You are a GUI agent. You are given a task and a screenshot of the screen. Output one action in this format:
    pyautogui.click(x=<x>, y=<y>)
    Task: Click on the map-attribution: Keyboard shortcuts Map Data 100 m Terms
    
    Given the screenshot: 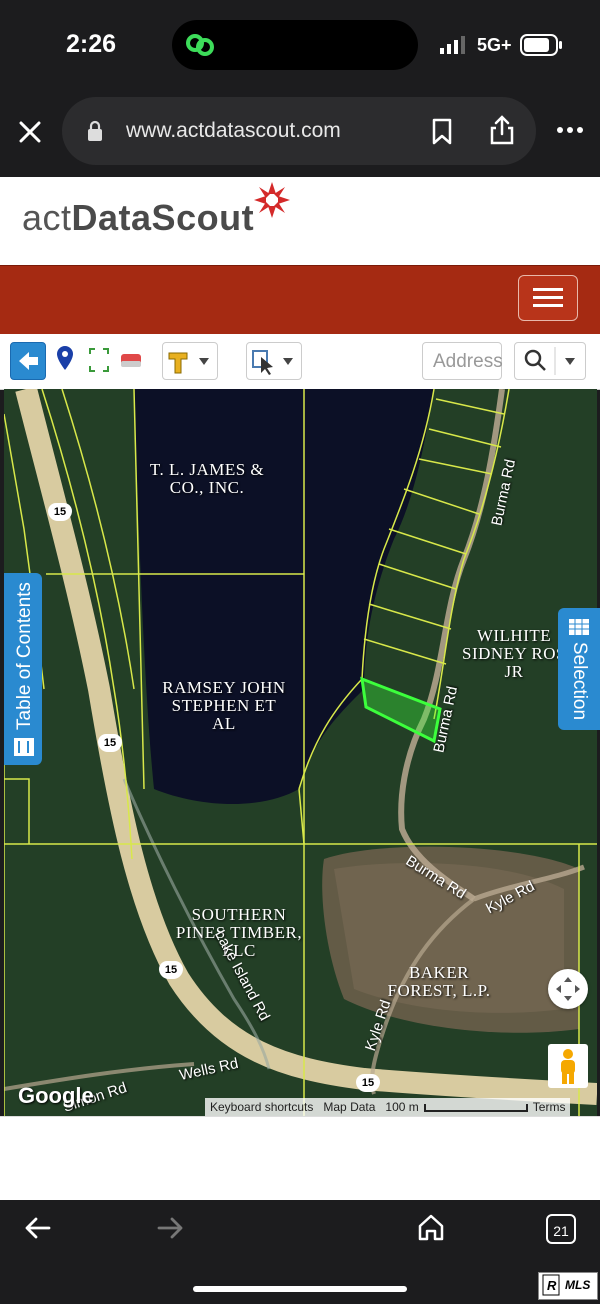 What is the action you would take?
    pyautogui.click(x=388, y=1107)
    